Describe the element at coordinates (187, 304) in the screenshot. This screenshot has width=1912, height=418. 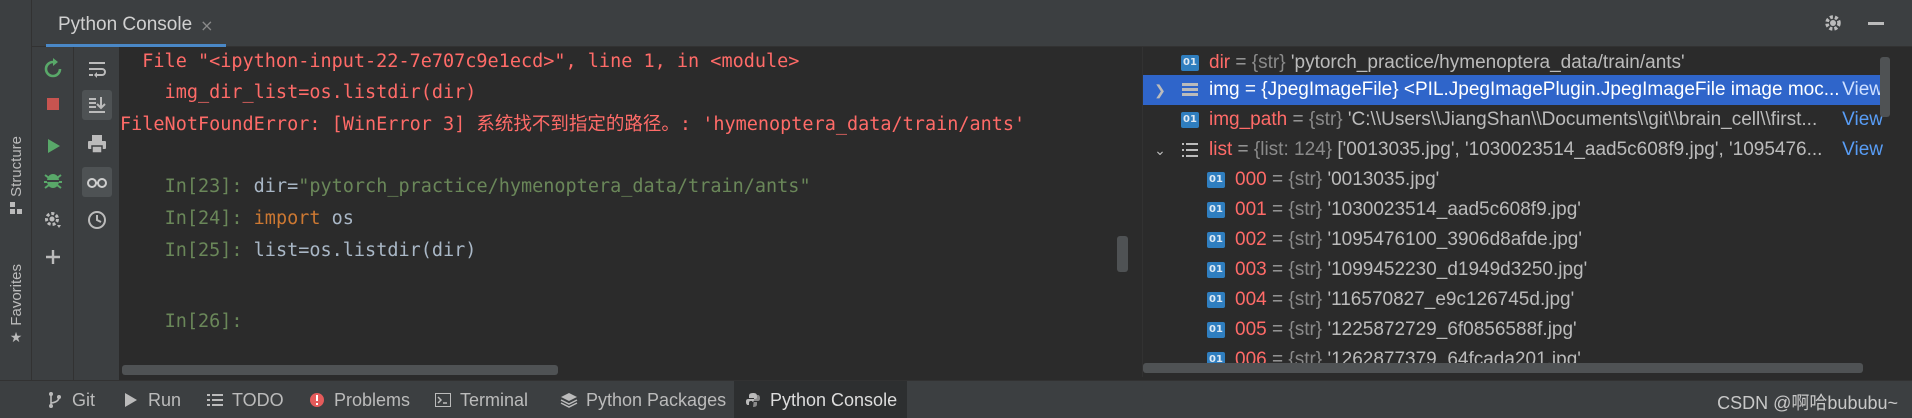
I see `console-input-line: In[26]:` at that location.